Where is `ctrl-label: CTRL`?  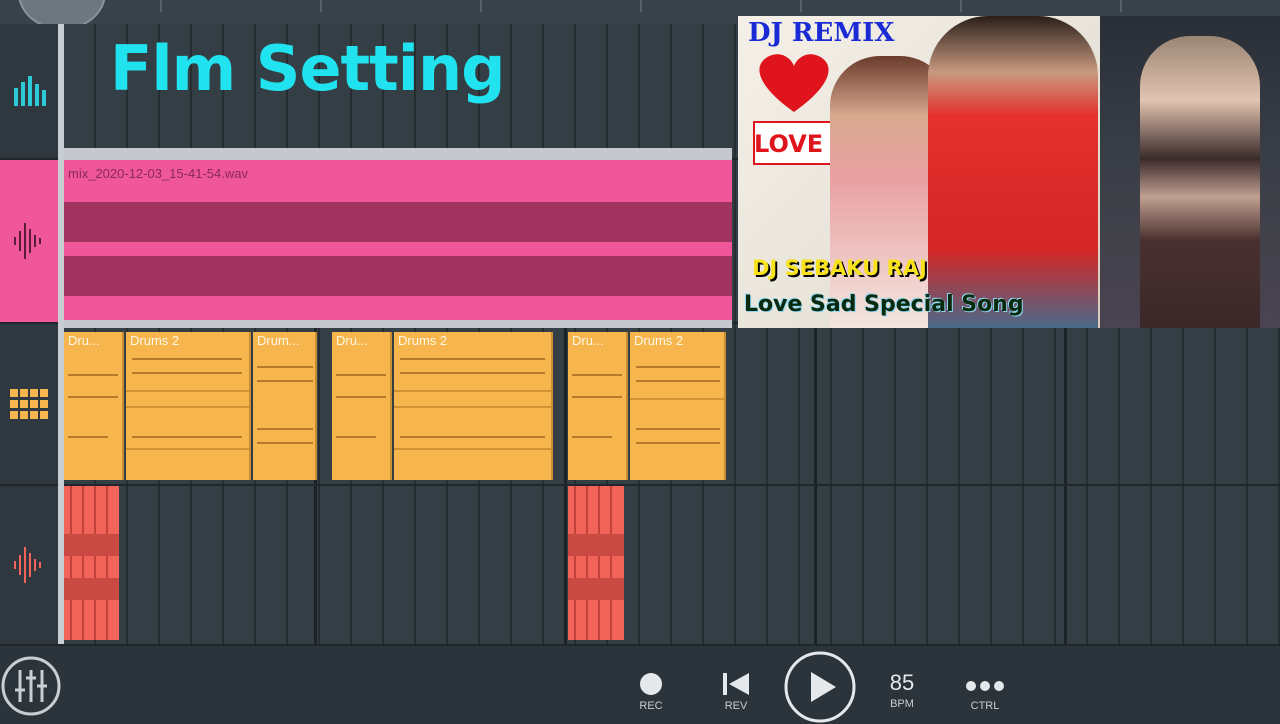 ctrl-label: CTRL is located at coordinates (985, 706).